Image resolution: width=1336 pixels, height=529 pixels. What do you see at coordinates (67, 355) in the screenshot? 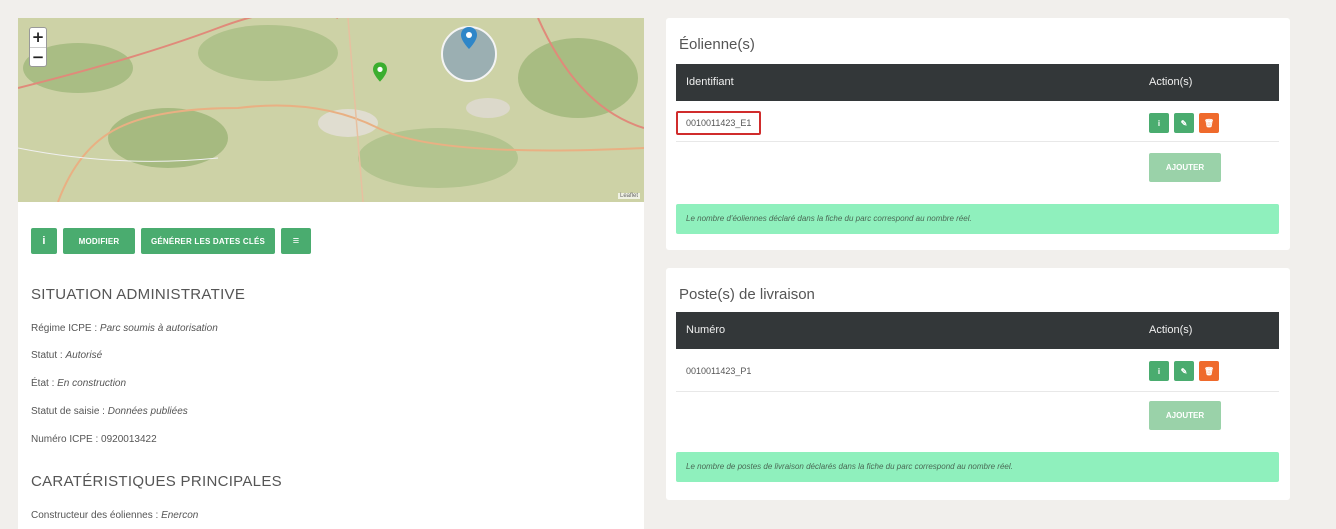
I see `info-line: Statut : Autorisé` at bounding box center [67, 355].